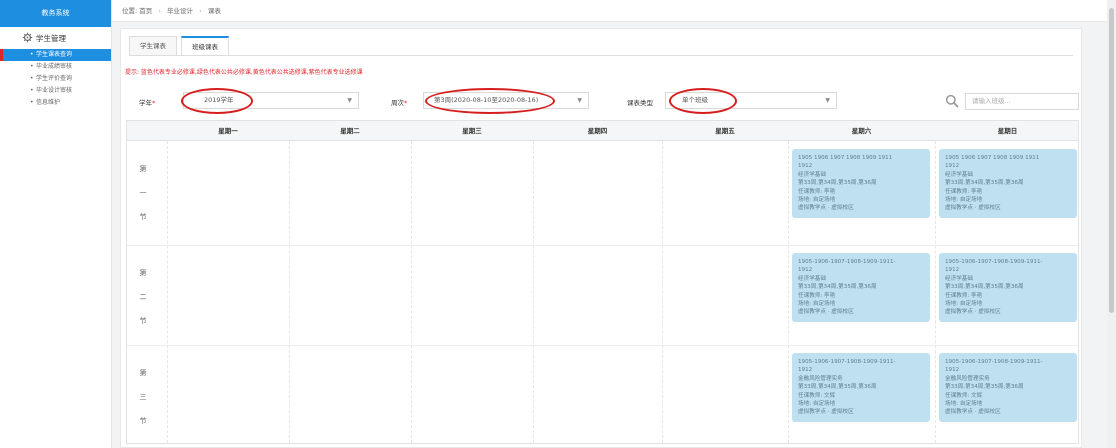  I want to click on day-header: 星期日, so click(1007, 131).